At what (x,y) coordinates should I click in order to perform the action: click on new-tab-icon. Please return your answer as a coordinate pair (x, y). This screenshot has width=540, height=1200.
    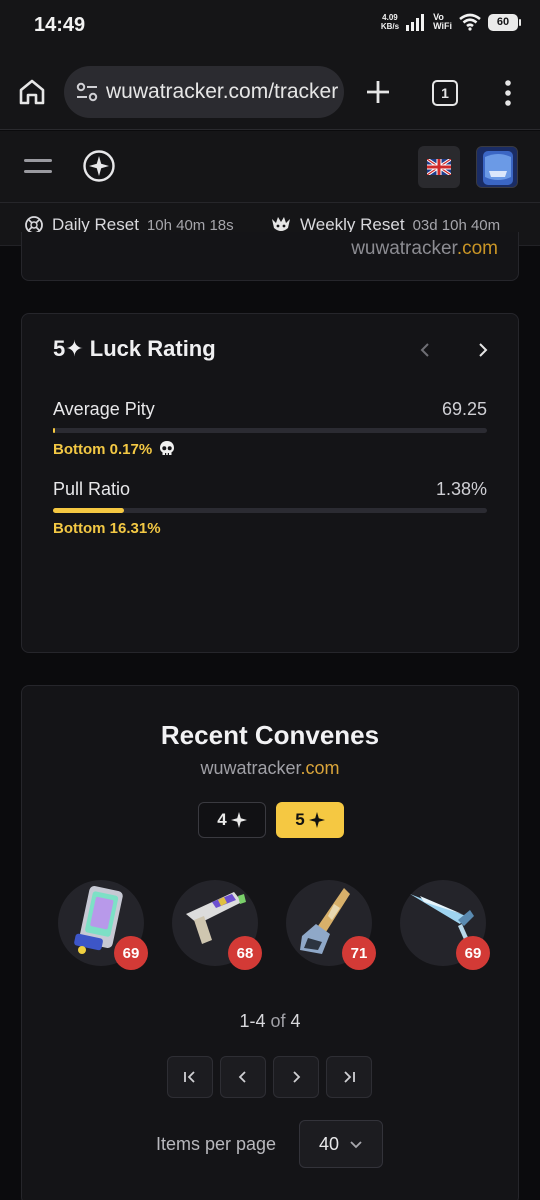
    Looking at the image, I should click on (378, 92).